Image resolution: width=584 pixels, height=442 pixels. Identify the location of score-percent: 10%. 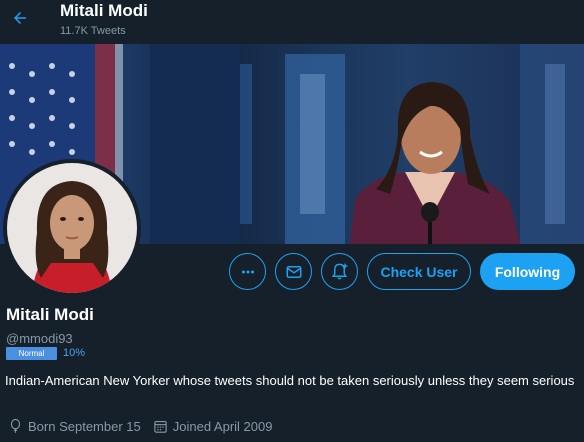
(74, 353).